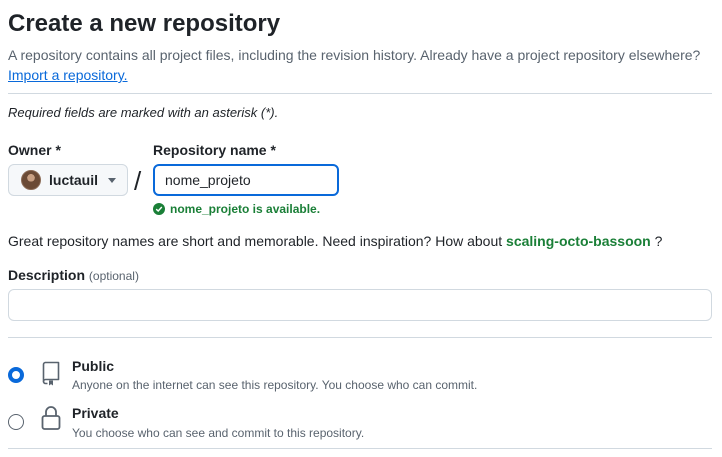  Describe the element at coordinates (16, 422) in the screenshot. I see `private-radio` at that location.